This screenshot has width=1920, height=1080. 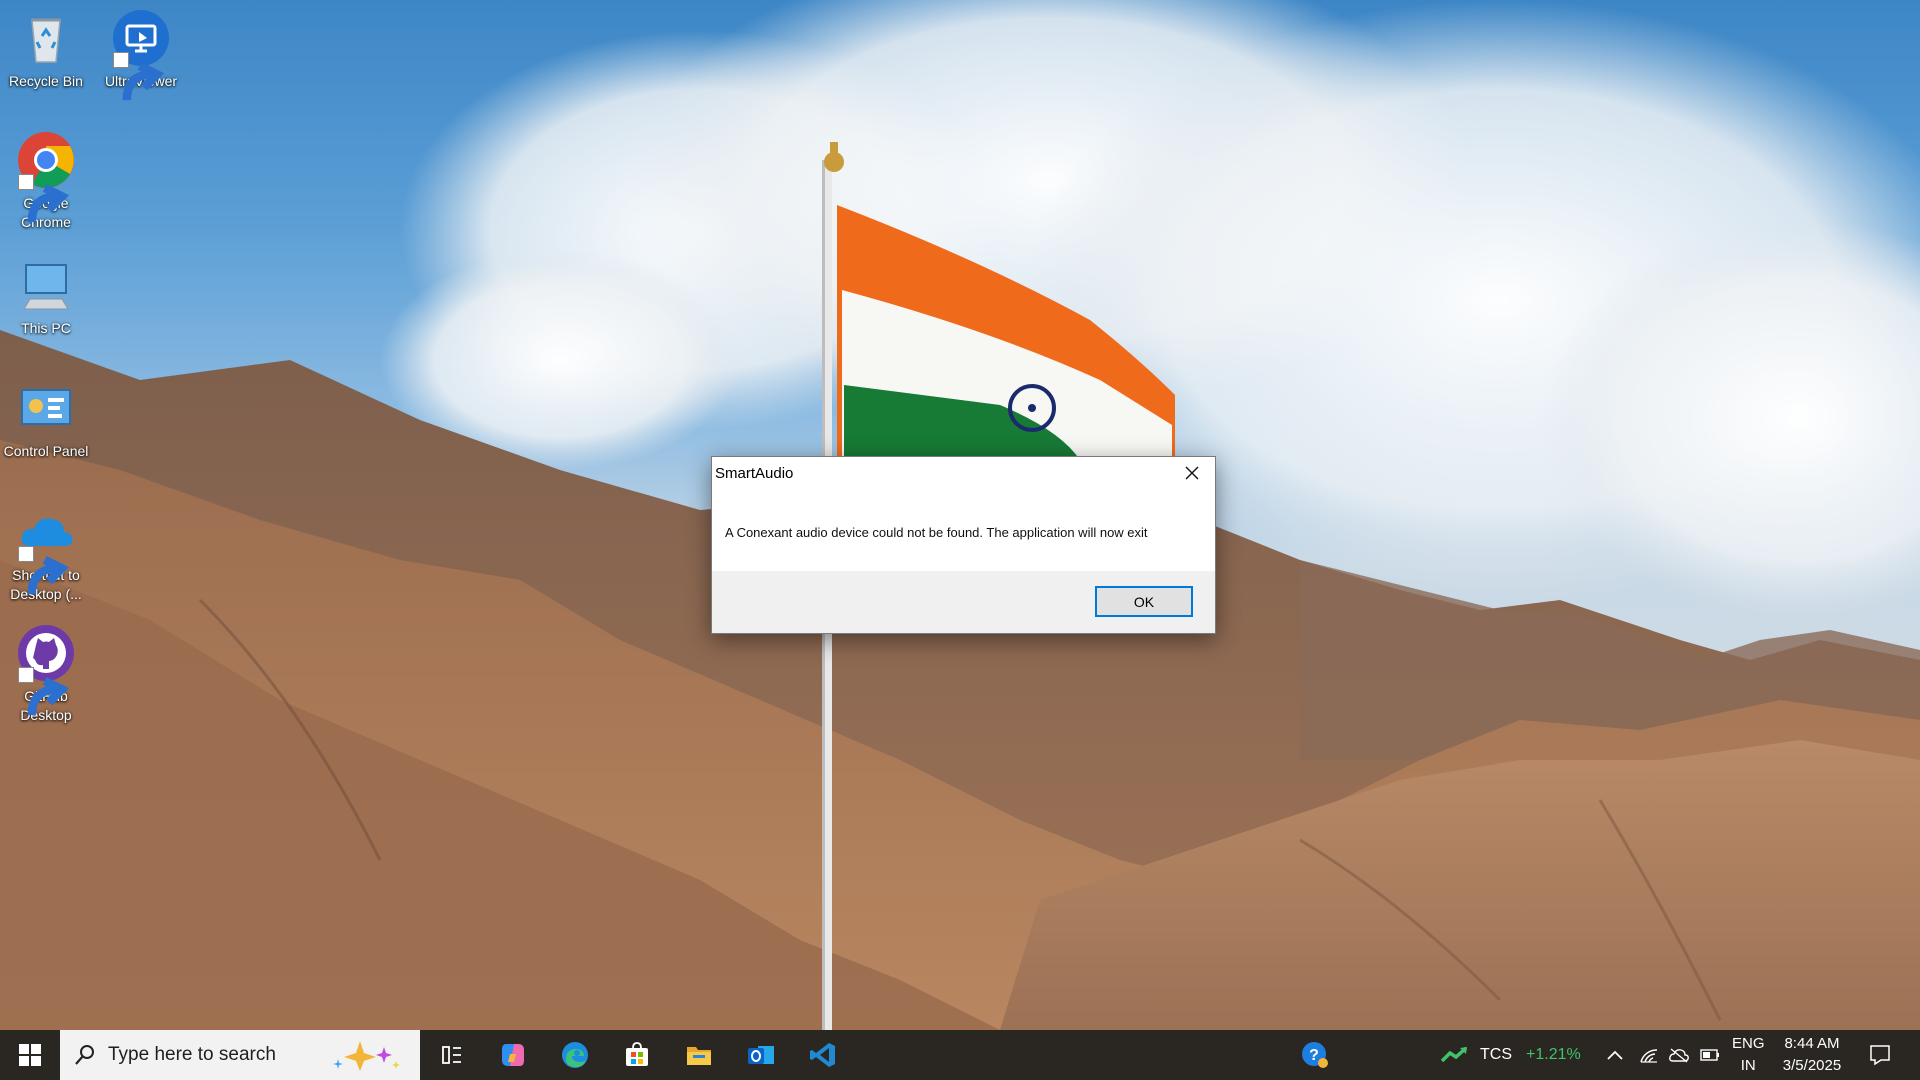 What do you see at coordinates (1748, 1065) in the screenshot?
I see `language-region: IN` at bounding box center [1748, 1065].